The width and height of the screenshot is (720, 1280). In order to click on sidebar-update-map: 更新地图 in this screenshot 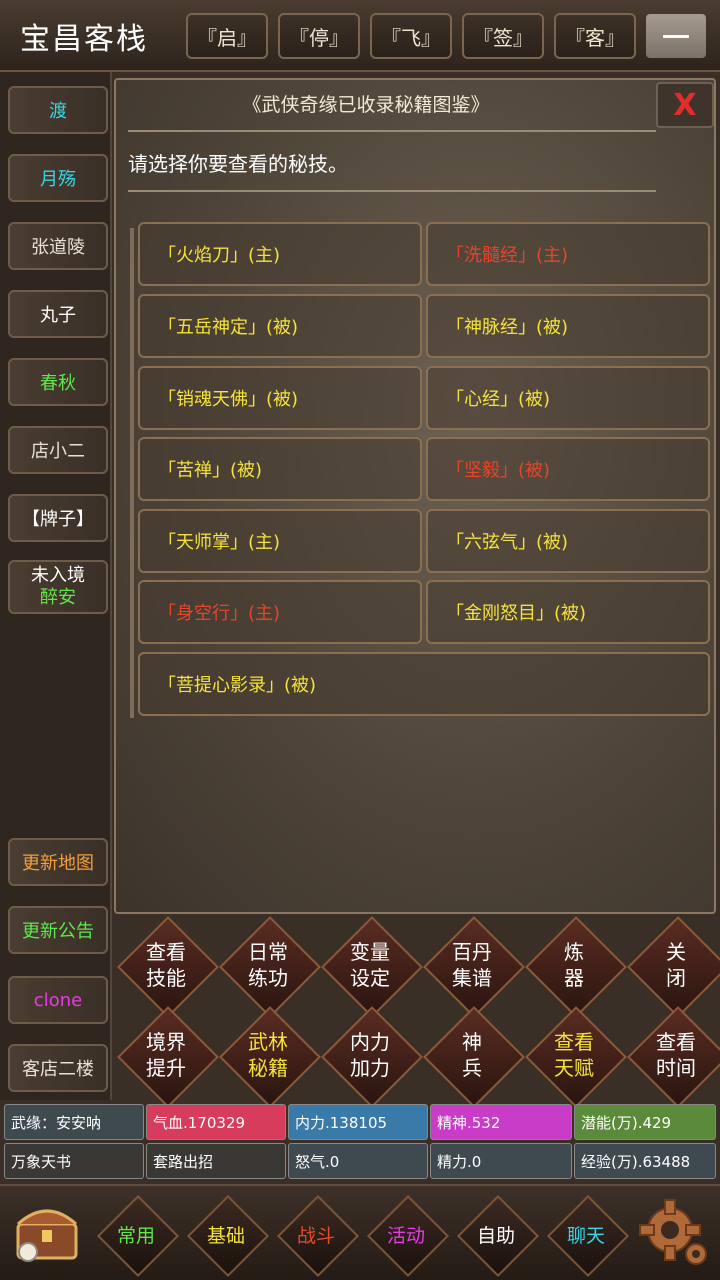, I will do `click(58, 862)`.